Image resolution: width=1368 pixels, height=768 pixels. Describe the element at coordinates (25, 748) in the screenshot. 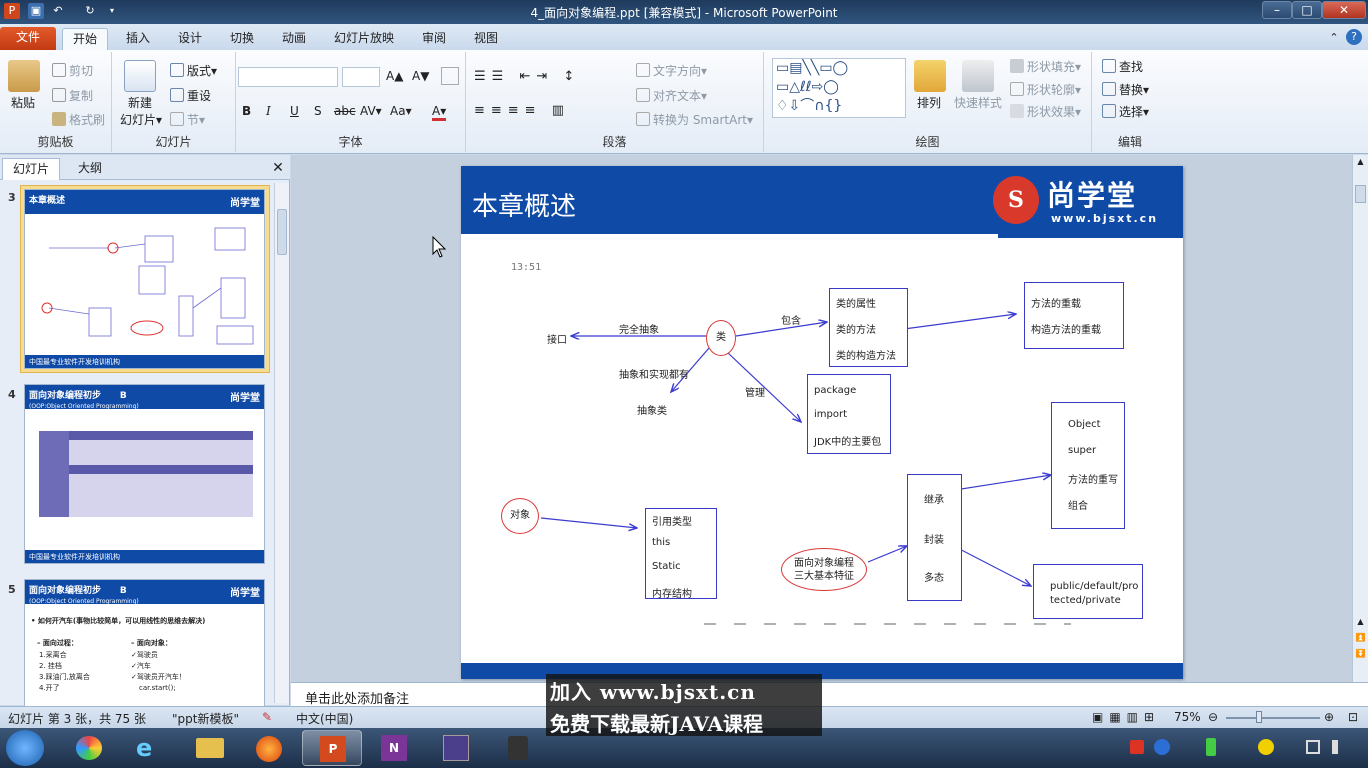

I see `start-button-icon` at that location.